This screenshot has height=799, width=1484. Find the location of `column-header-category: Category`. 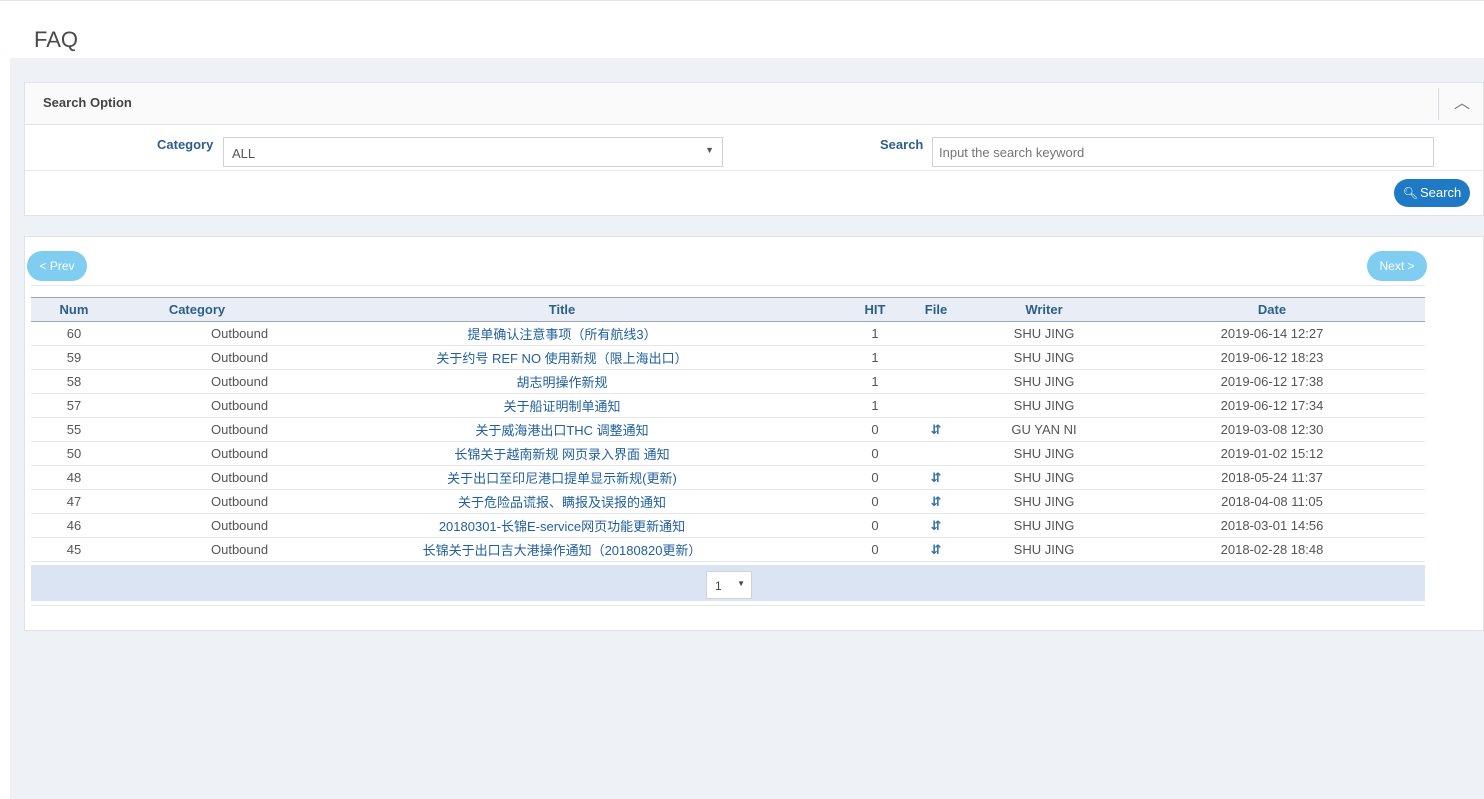

column-header-category: Category is located at coordinates (197, 309).